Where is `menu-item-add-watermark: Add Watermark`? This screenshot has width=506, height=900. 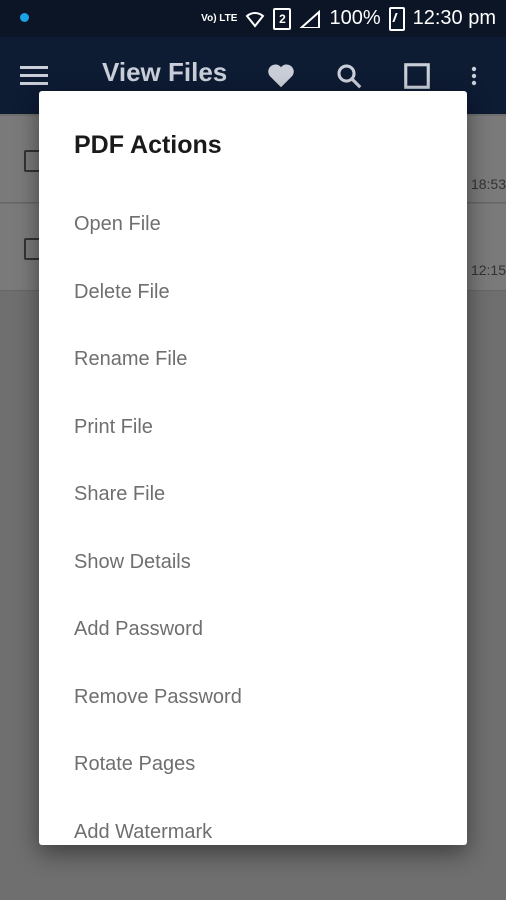
menu-item-add-watermark: Add Watermark is located at coordinates (253, 822).